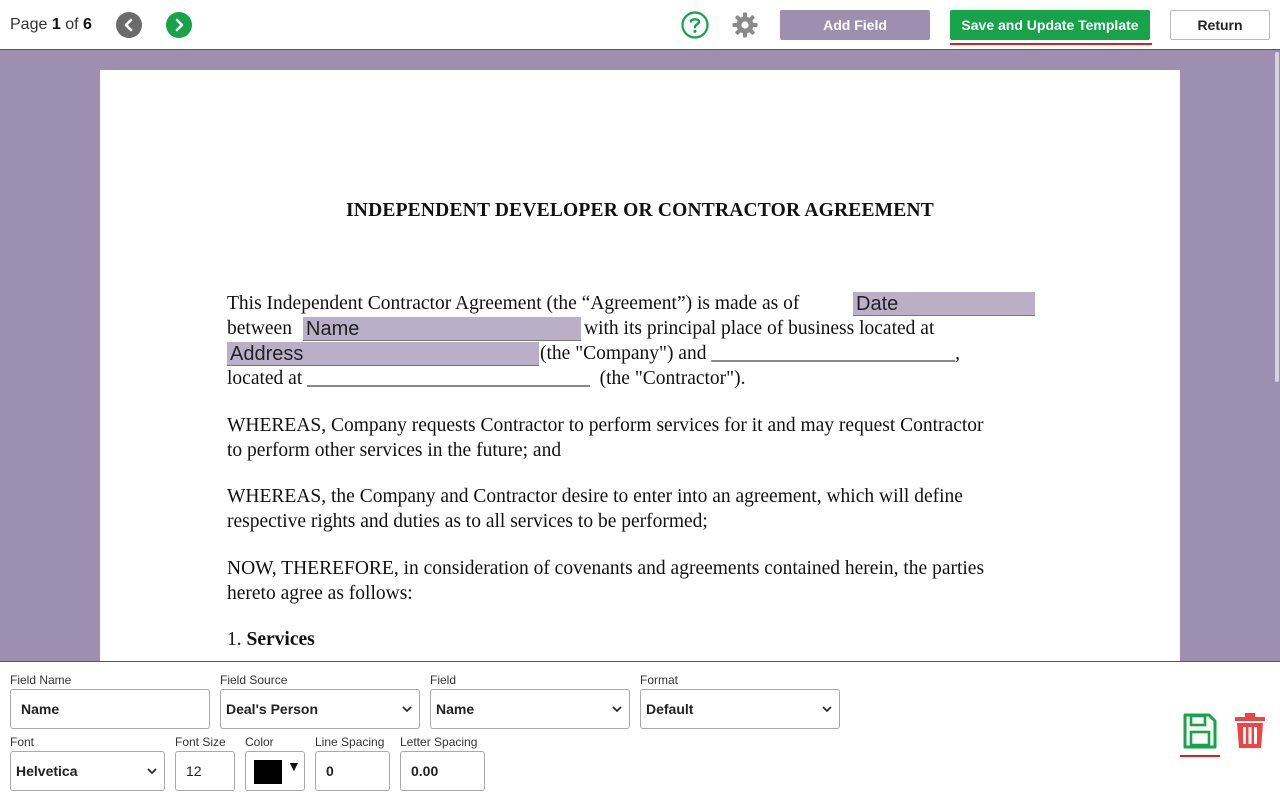 Image resolution: width=1280 pixels, height=800 pixels. I want to click on field-name-label: Field Name, so click(41, 680).